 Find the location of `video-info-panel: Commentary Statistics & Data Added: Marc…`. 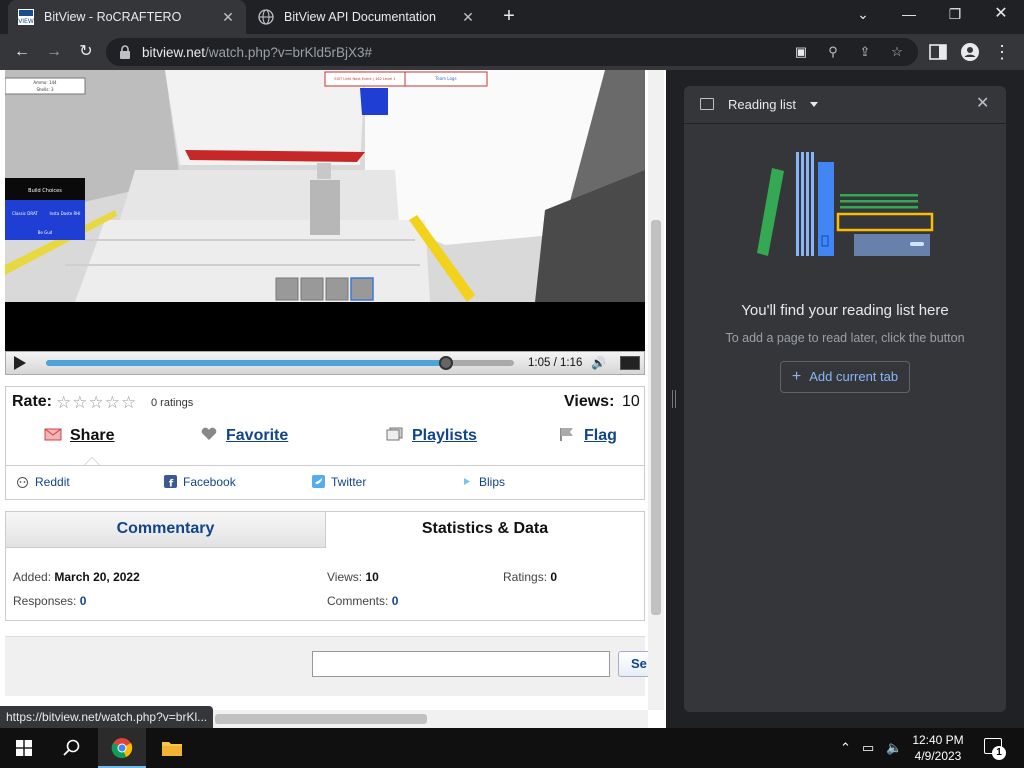

video-info-panel: Commentary Statistics & Data Added: Marc… is located at coordinates (325, 566).